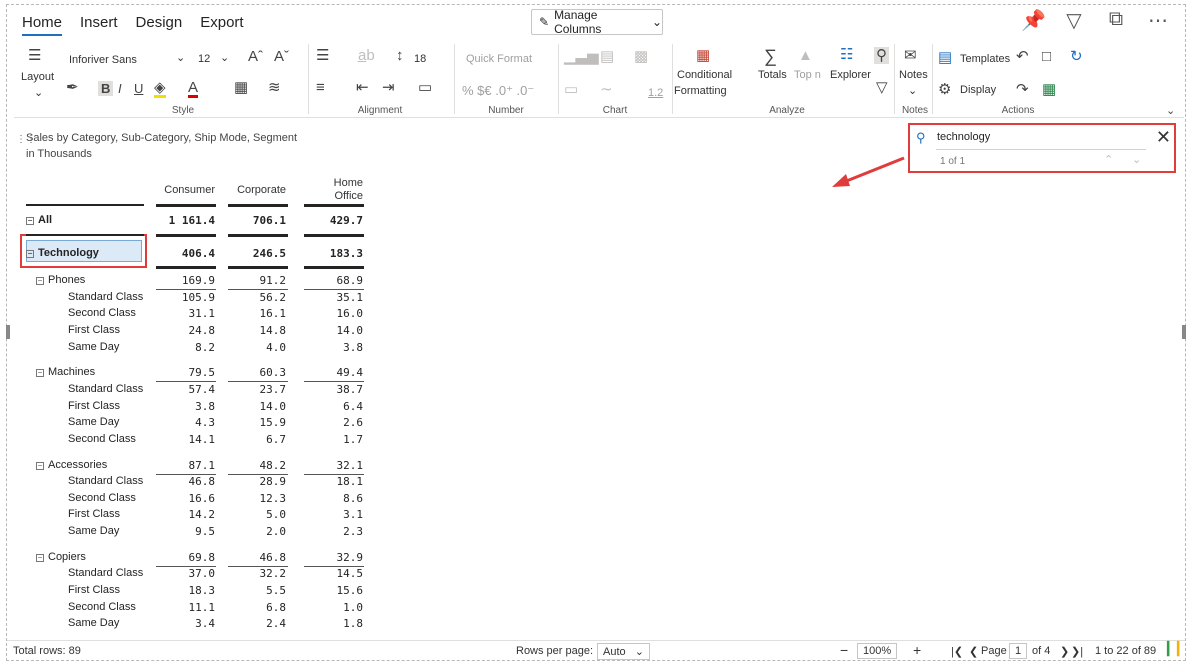  I want to click on increase-indent-icon: ⇥, so click(388, 87).